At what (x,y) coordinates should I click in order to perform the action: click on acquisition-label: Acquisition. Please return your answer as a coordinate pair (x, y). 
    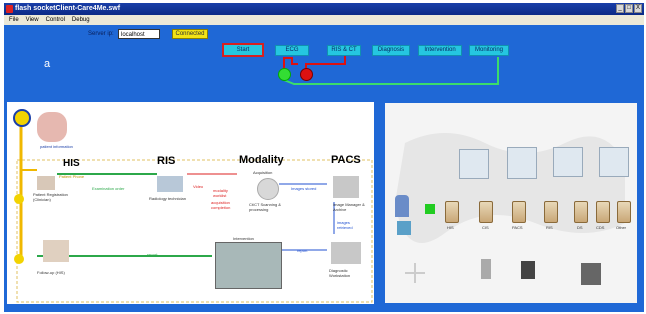
    Looking at the image, I should click on (263, 172).